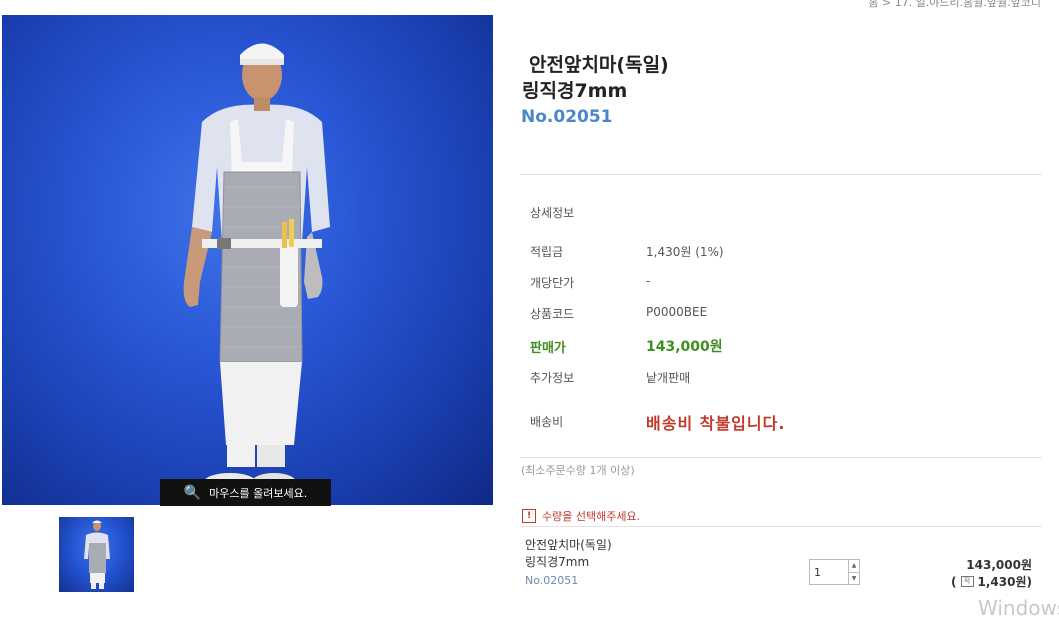 The width and height of the screenshot is (1059, 620). What do you see at coordinates (954, 5) in the screenshot?
I see `breadcrumb: 홈 > 17. 일.야드리.홈월.앞월.앞코디` at bounding box center [954, 5].